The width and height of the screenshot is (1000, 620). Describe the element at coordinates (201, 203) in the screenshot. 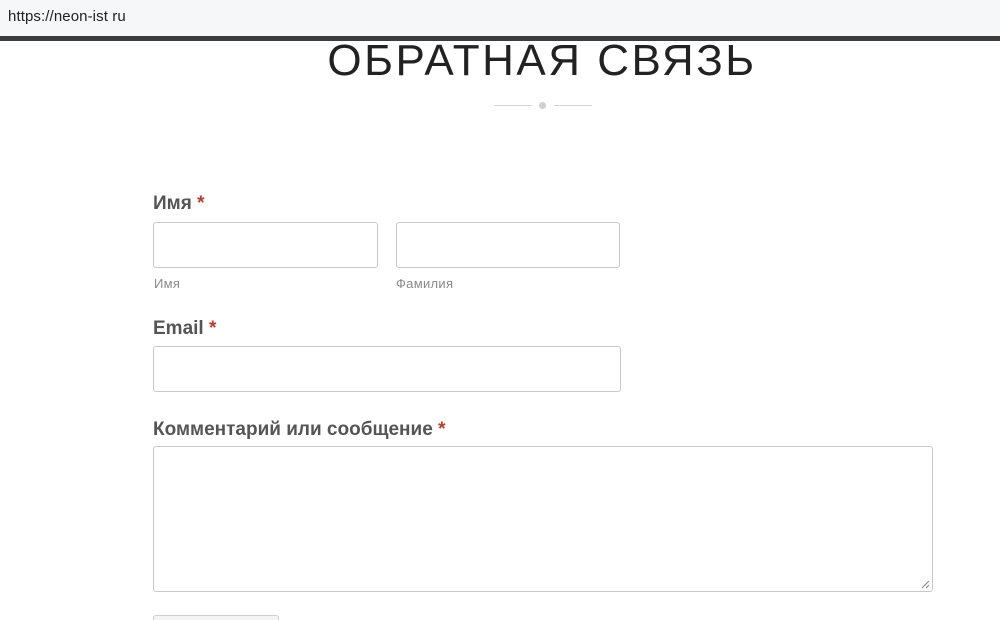

I see `name-required-mark: *` at that location.